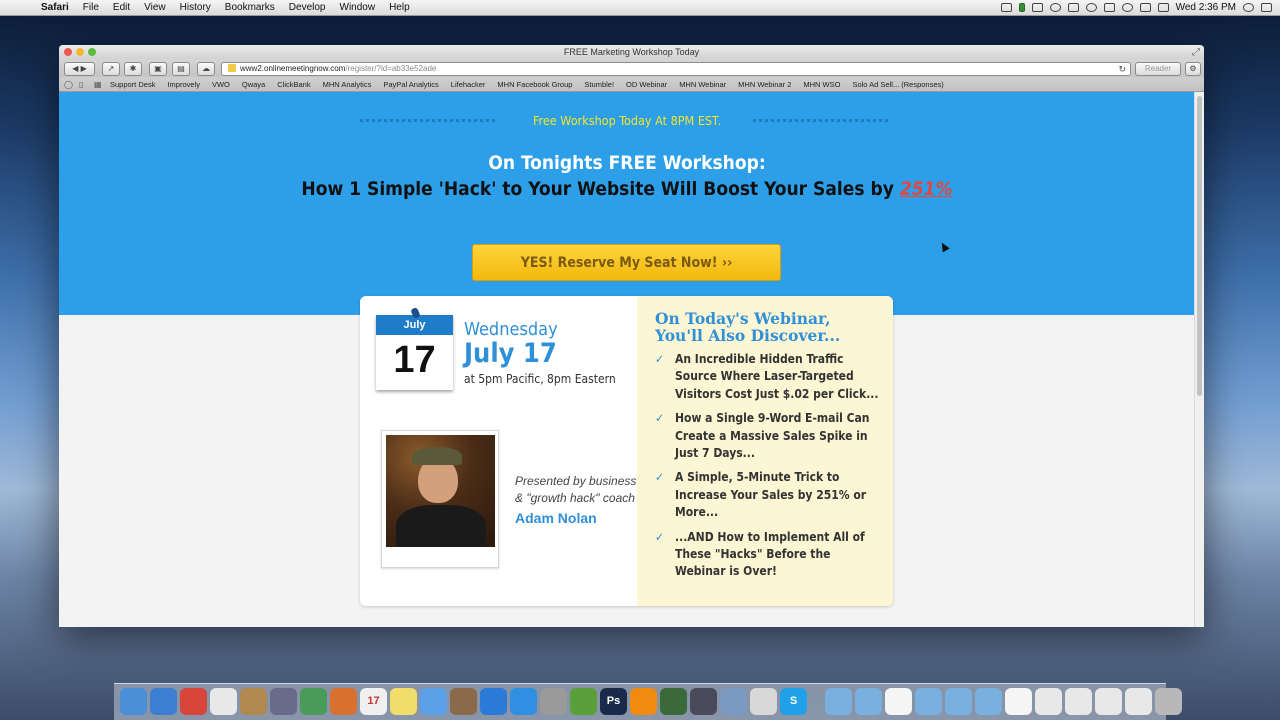 The image size is (1280, 720). Describe the element at coordinates (1168, 701) in the screenshot. I see `trash-icon` at that location.